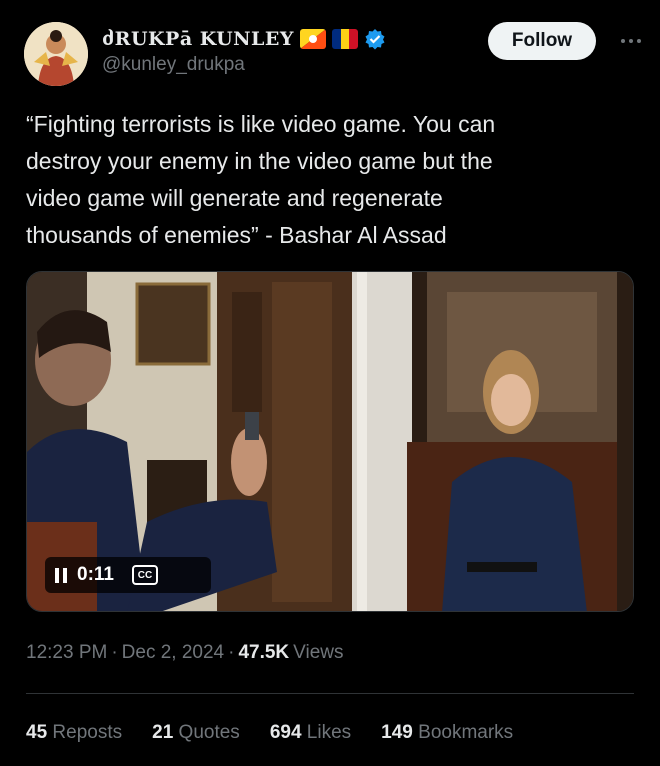  I want to click on video-elapsed-time: 0:11, so click(95, 574).